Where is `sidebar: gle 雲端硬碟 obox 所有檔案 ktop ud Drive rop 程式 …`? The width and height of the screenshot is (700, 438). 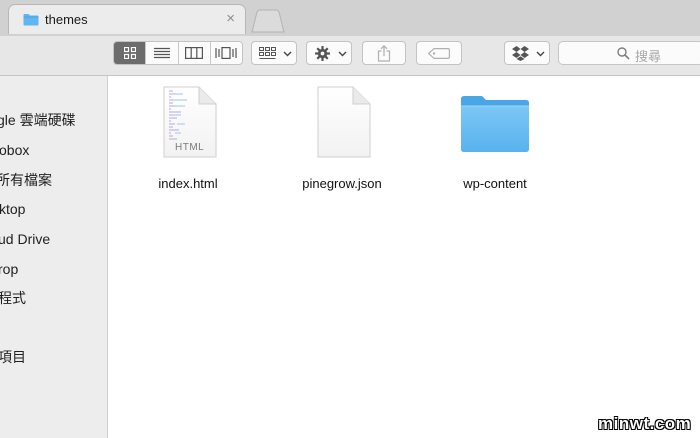
sidebar: gle 雲端硬碟 obox 所有檔案 ktop ud Drive rop 程式 … is located at coordinates (54, 257).